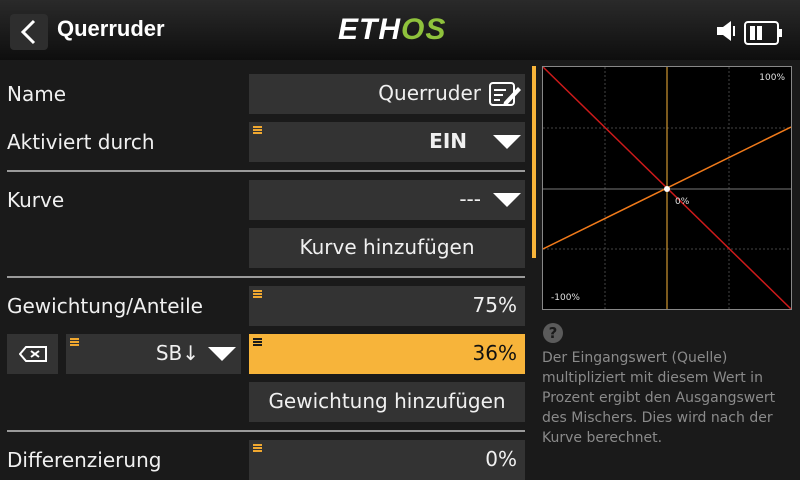 Image resolution: width=800 pixels, height=480 pixels. I want to click on name-field: Querruder, so click(387, 94).